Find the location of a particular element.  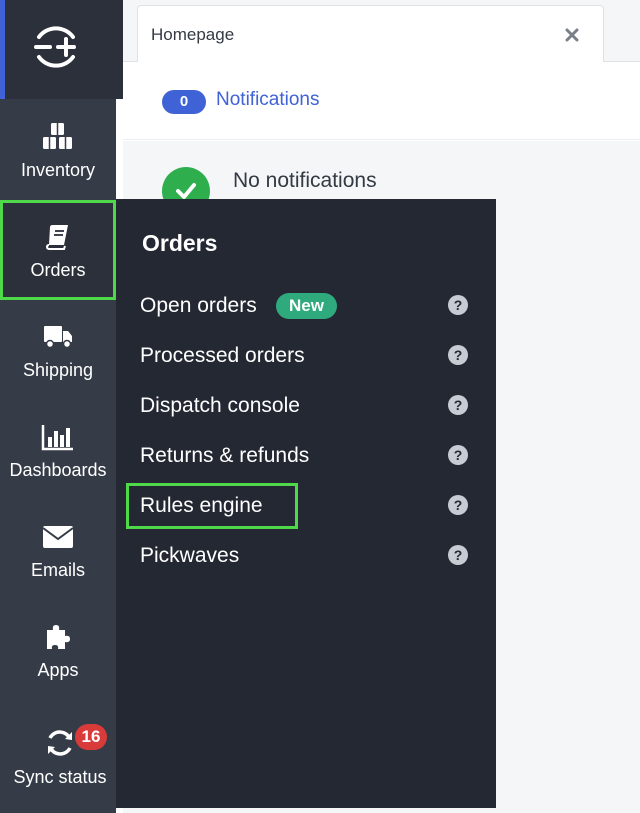

cubes-icon is located at coordinates (58, 137).